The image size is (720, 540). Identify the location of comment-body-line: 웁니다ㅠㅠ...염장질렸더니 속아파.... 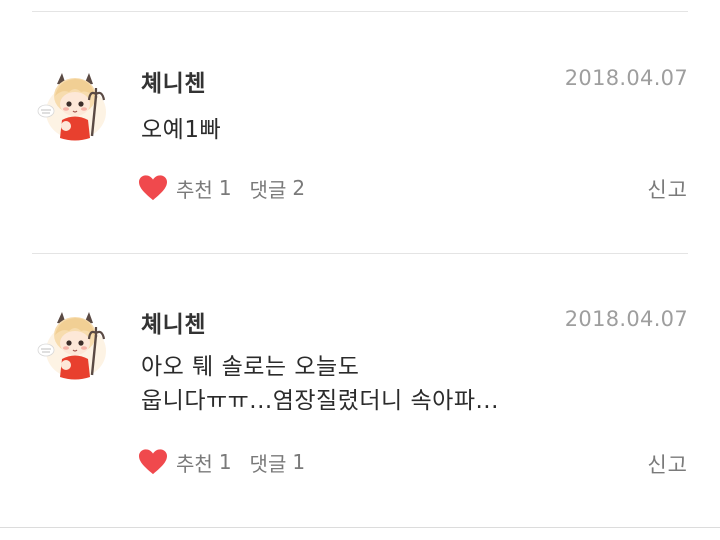
(320, 401).